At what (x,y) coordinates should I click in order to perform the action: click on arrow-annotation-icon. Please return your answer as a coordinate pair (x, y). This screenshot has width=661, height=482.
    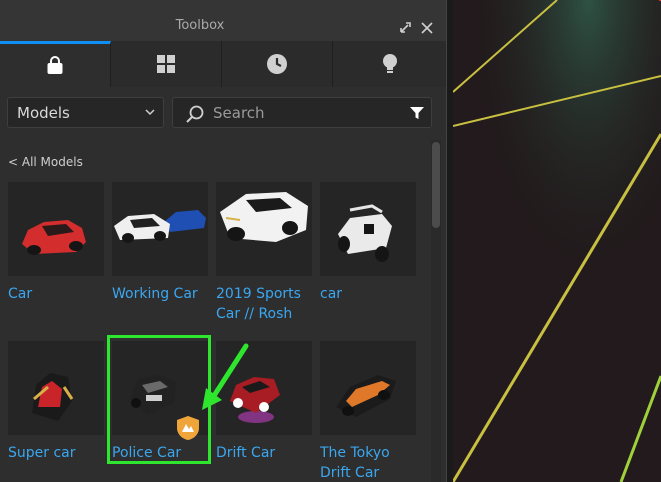
    Looking at the image, I should click on (225, 376).